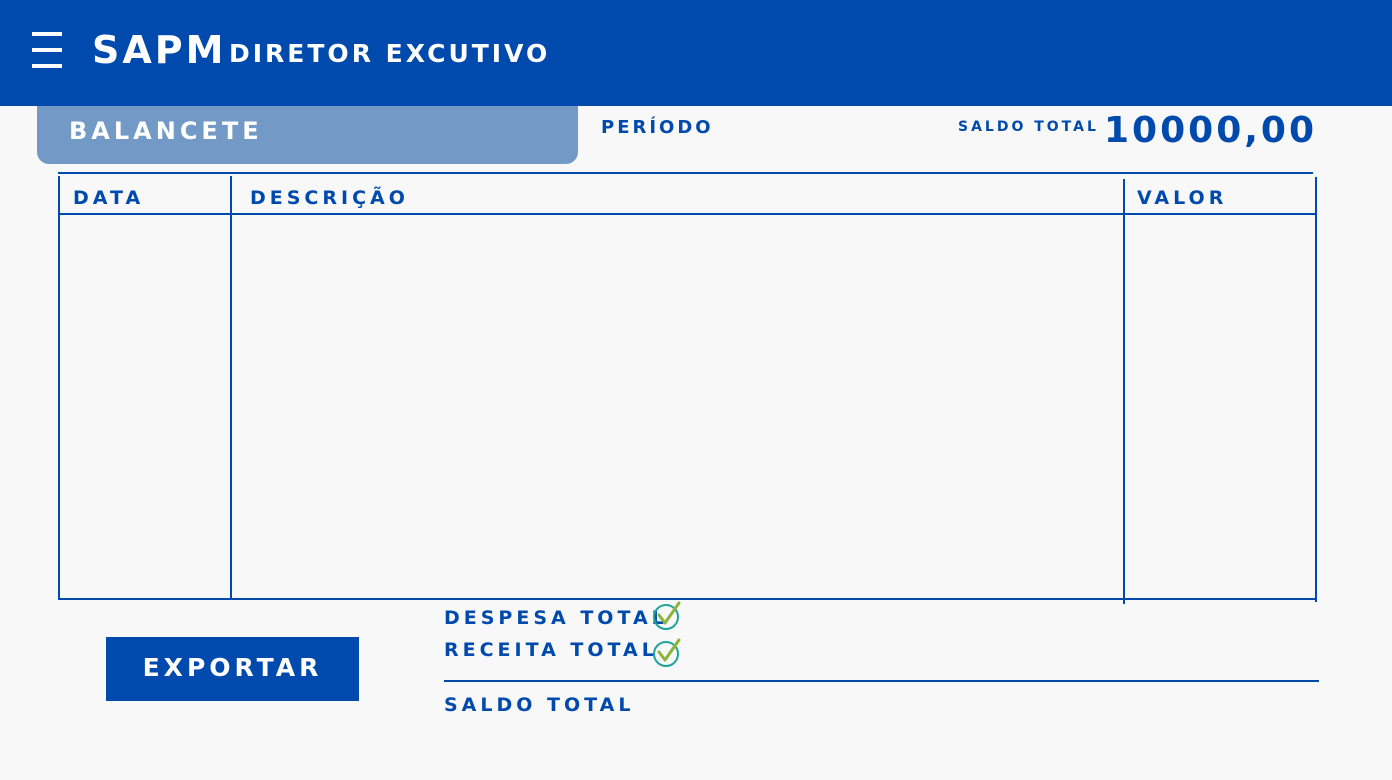 Image resolution: width=1392 pixels, height=780 pixels. Describe the element at coordinates (1316, 389) in the screenshot. I see `table-right-border` at that location.